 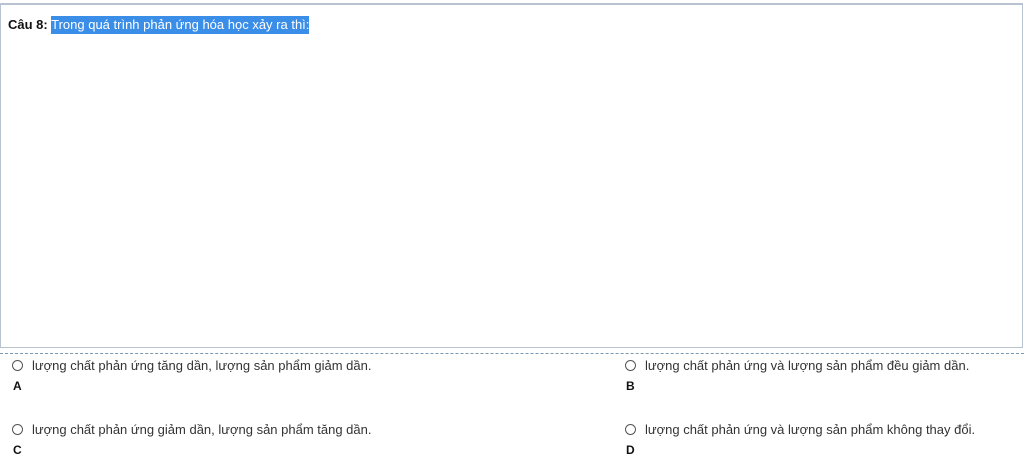 I want to click on options-divider, so click(x=512, y=353).